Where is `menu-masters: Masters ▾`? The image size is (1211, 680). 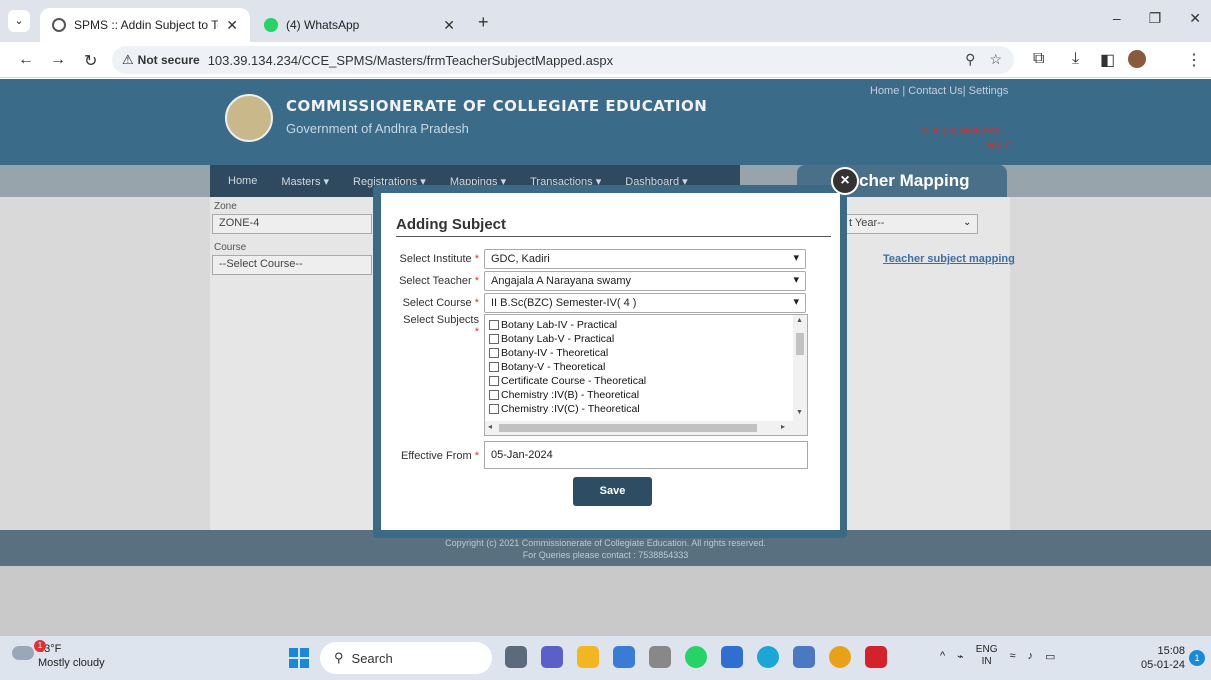
menu-masters: Masters ▾ is located at coordinates (305, 181).